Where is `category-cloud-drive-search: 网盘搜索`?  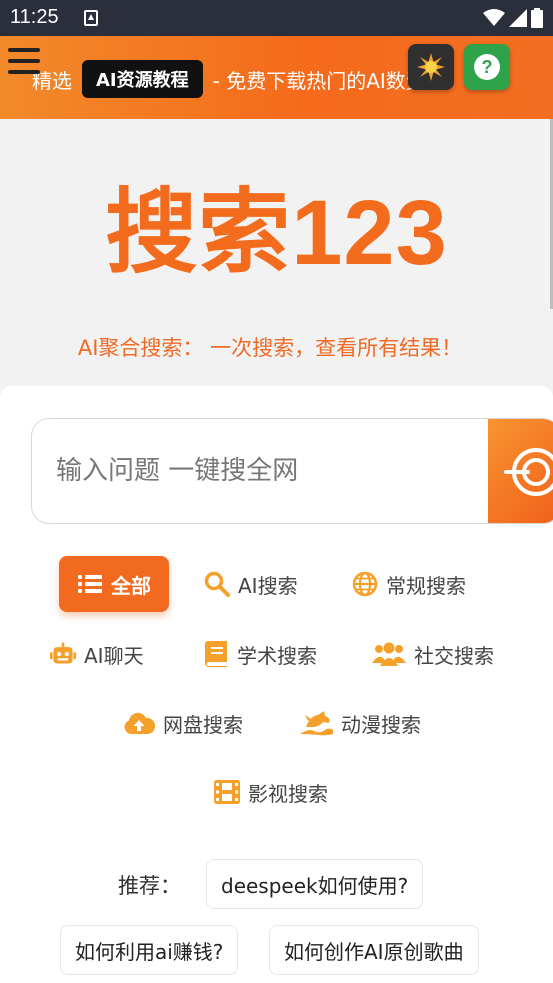 category-cloud-drive-search: 网盘搜索 is located at coordinates (183, 723).